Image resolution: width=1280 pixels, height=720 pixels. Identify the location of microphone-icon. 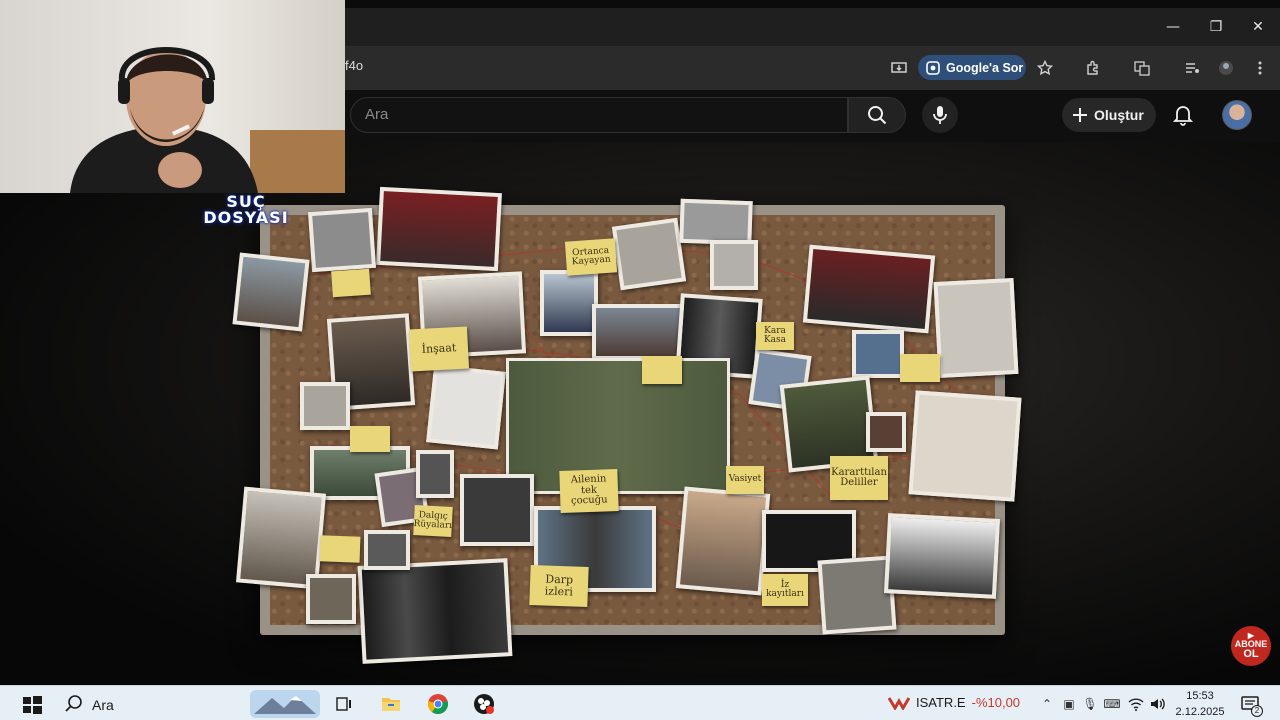
(940, 115).